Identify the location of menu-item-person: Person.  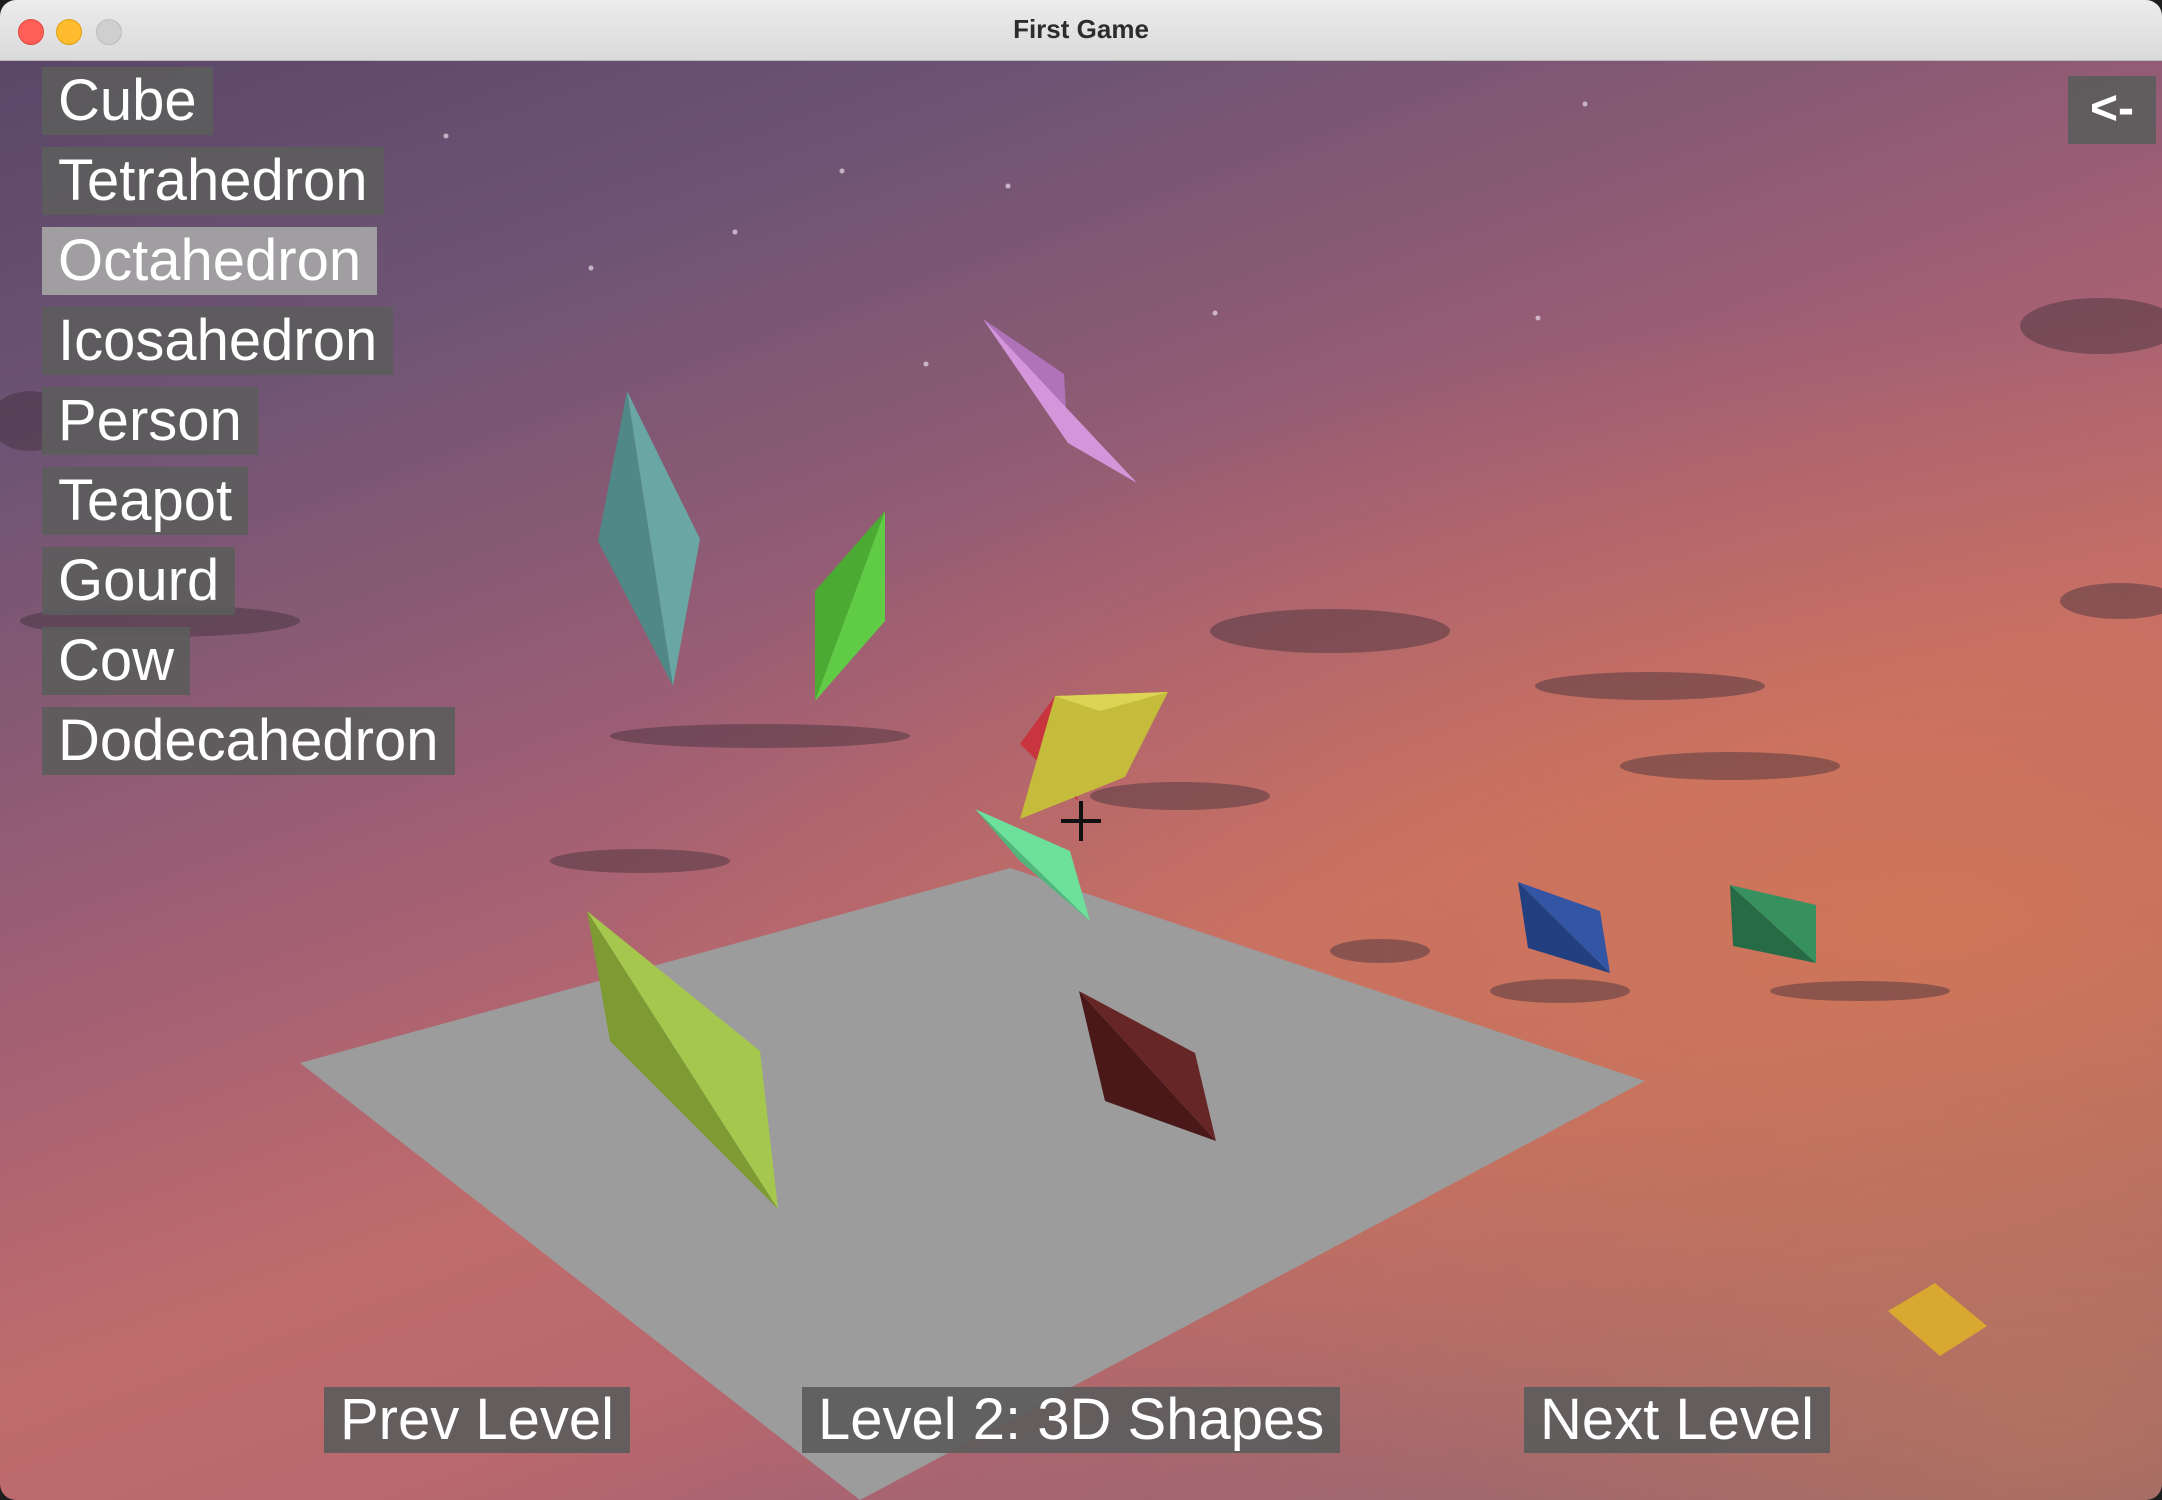
(150, 421).